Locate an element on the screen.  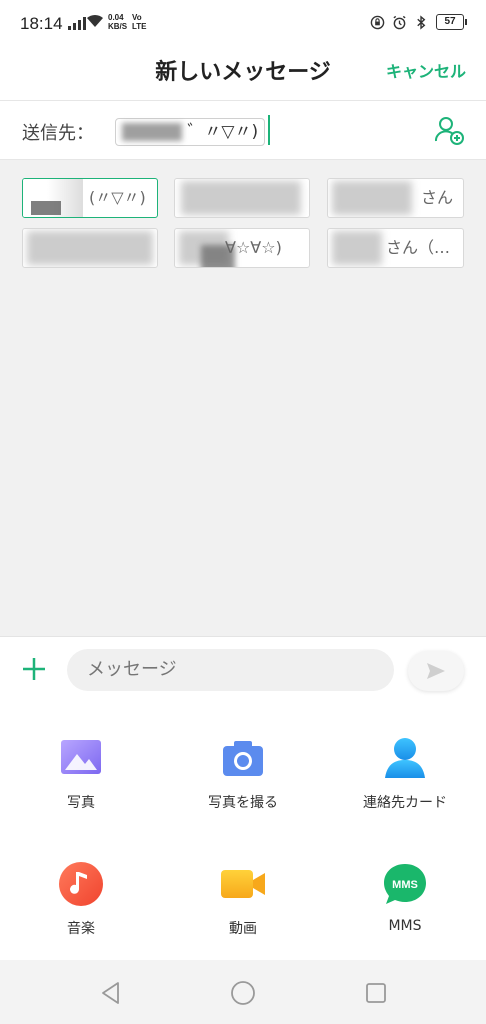
attach-photo-label: 写真 is located at coordinates (81, 803).